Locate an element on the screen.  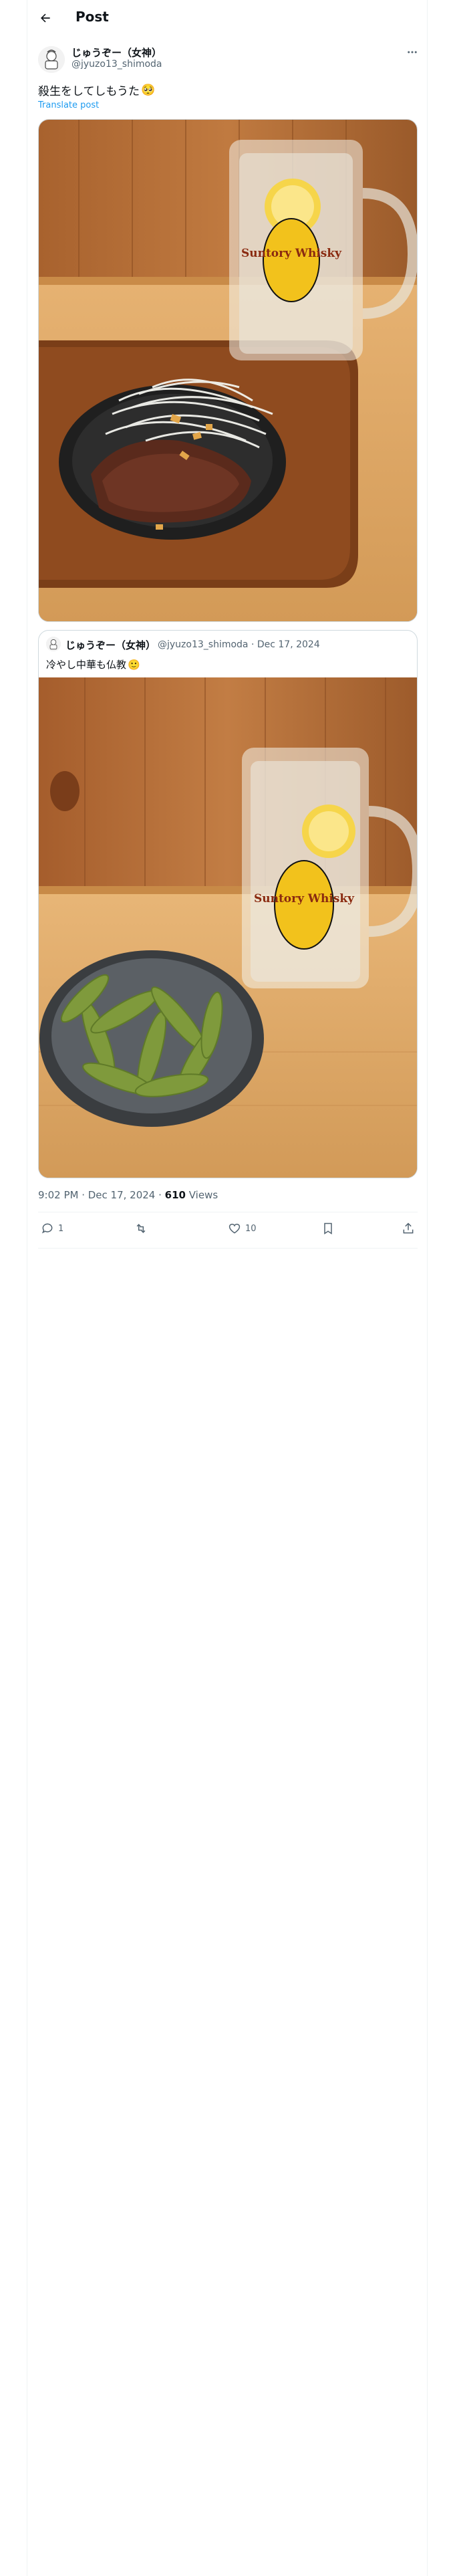
share-icon is located at coordinates (408, 1228).